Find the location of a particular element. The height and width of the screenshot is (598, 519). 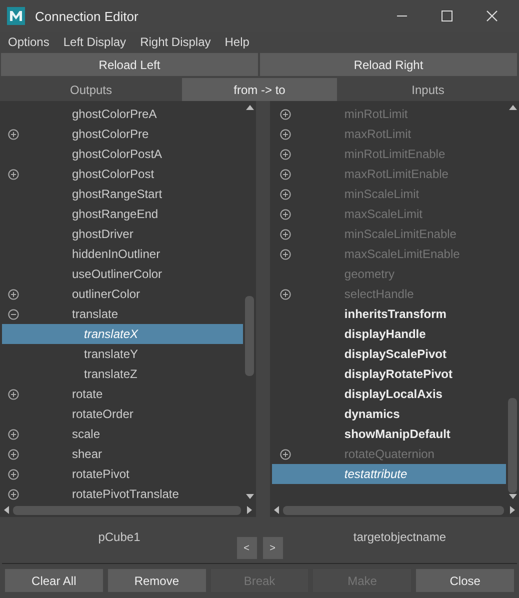

attribute-row: showManipDefault is located at coordinates (389, 434).